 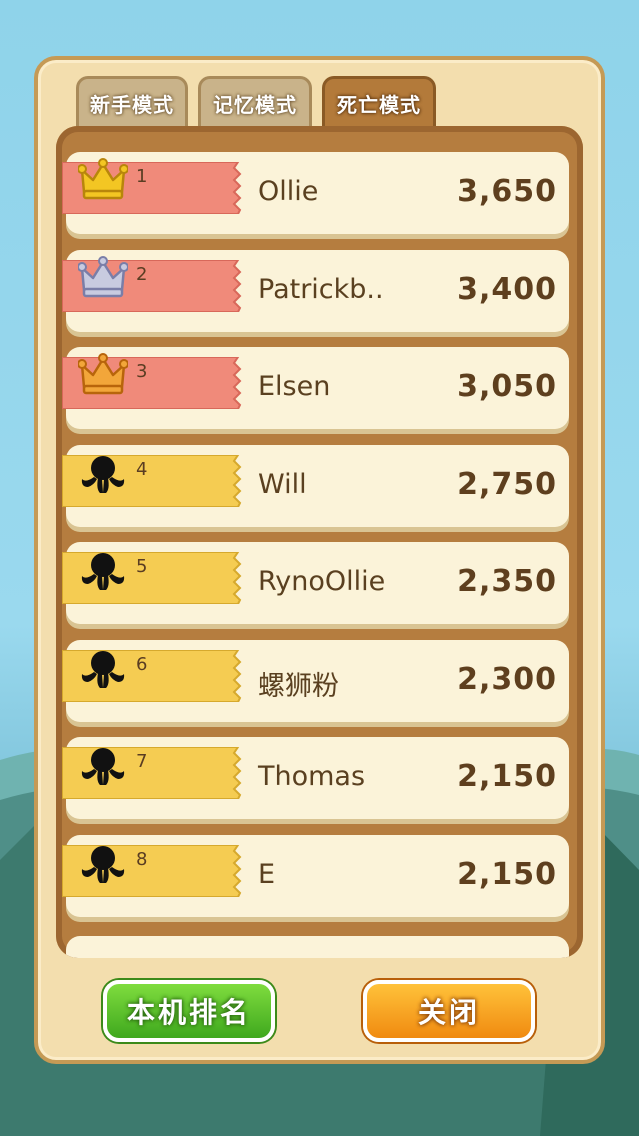 What do you see at coordinates (298, 686) in the screenshot?
I see `player-name: 螺狮粉` at bounding box center [298, 686].